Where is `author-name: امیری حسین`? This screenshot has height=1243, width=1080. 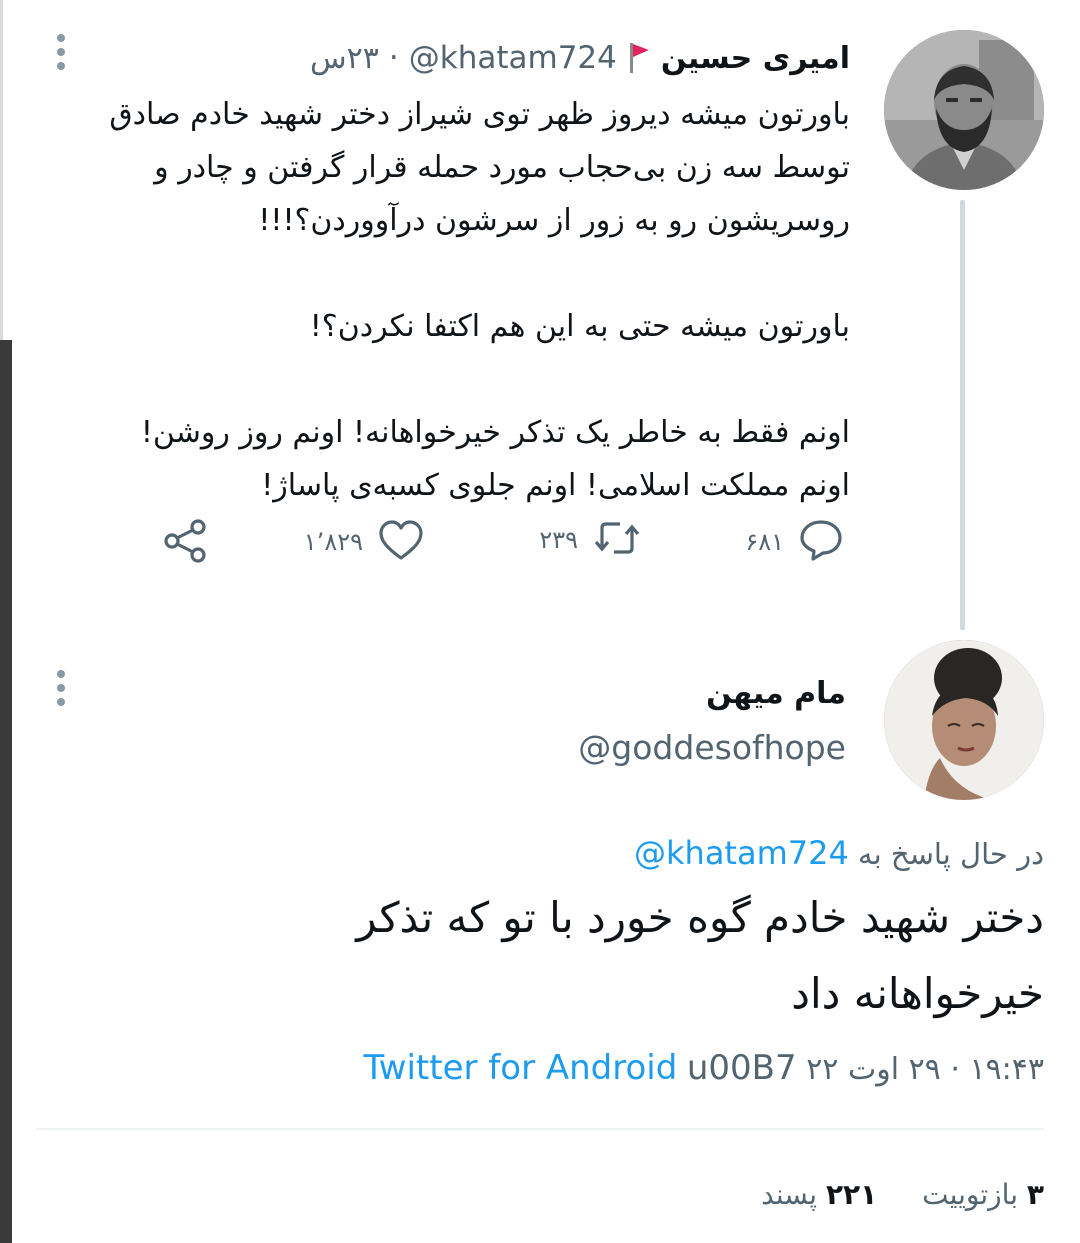
author-name: امیری حسین is located at coordinates (755, 58).